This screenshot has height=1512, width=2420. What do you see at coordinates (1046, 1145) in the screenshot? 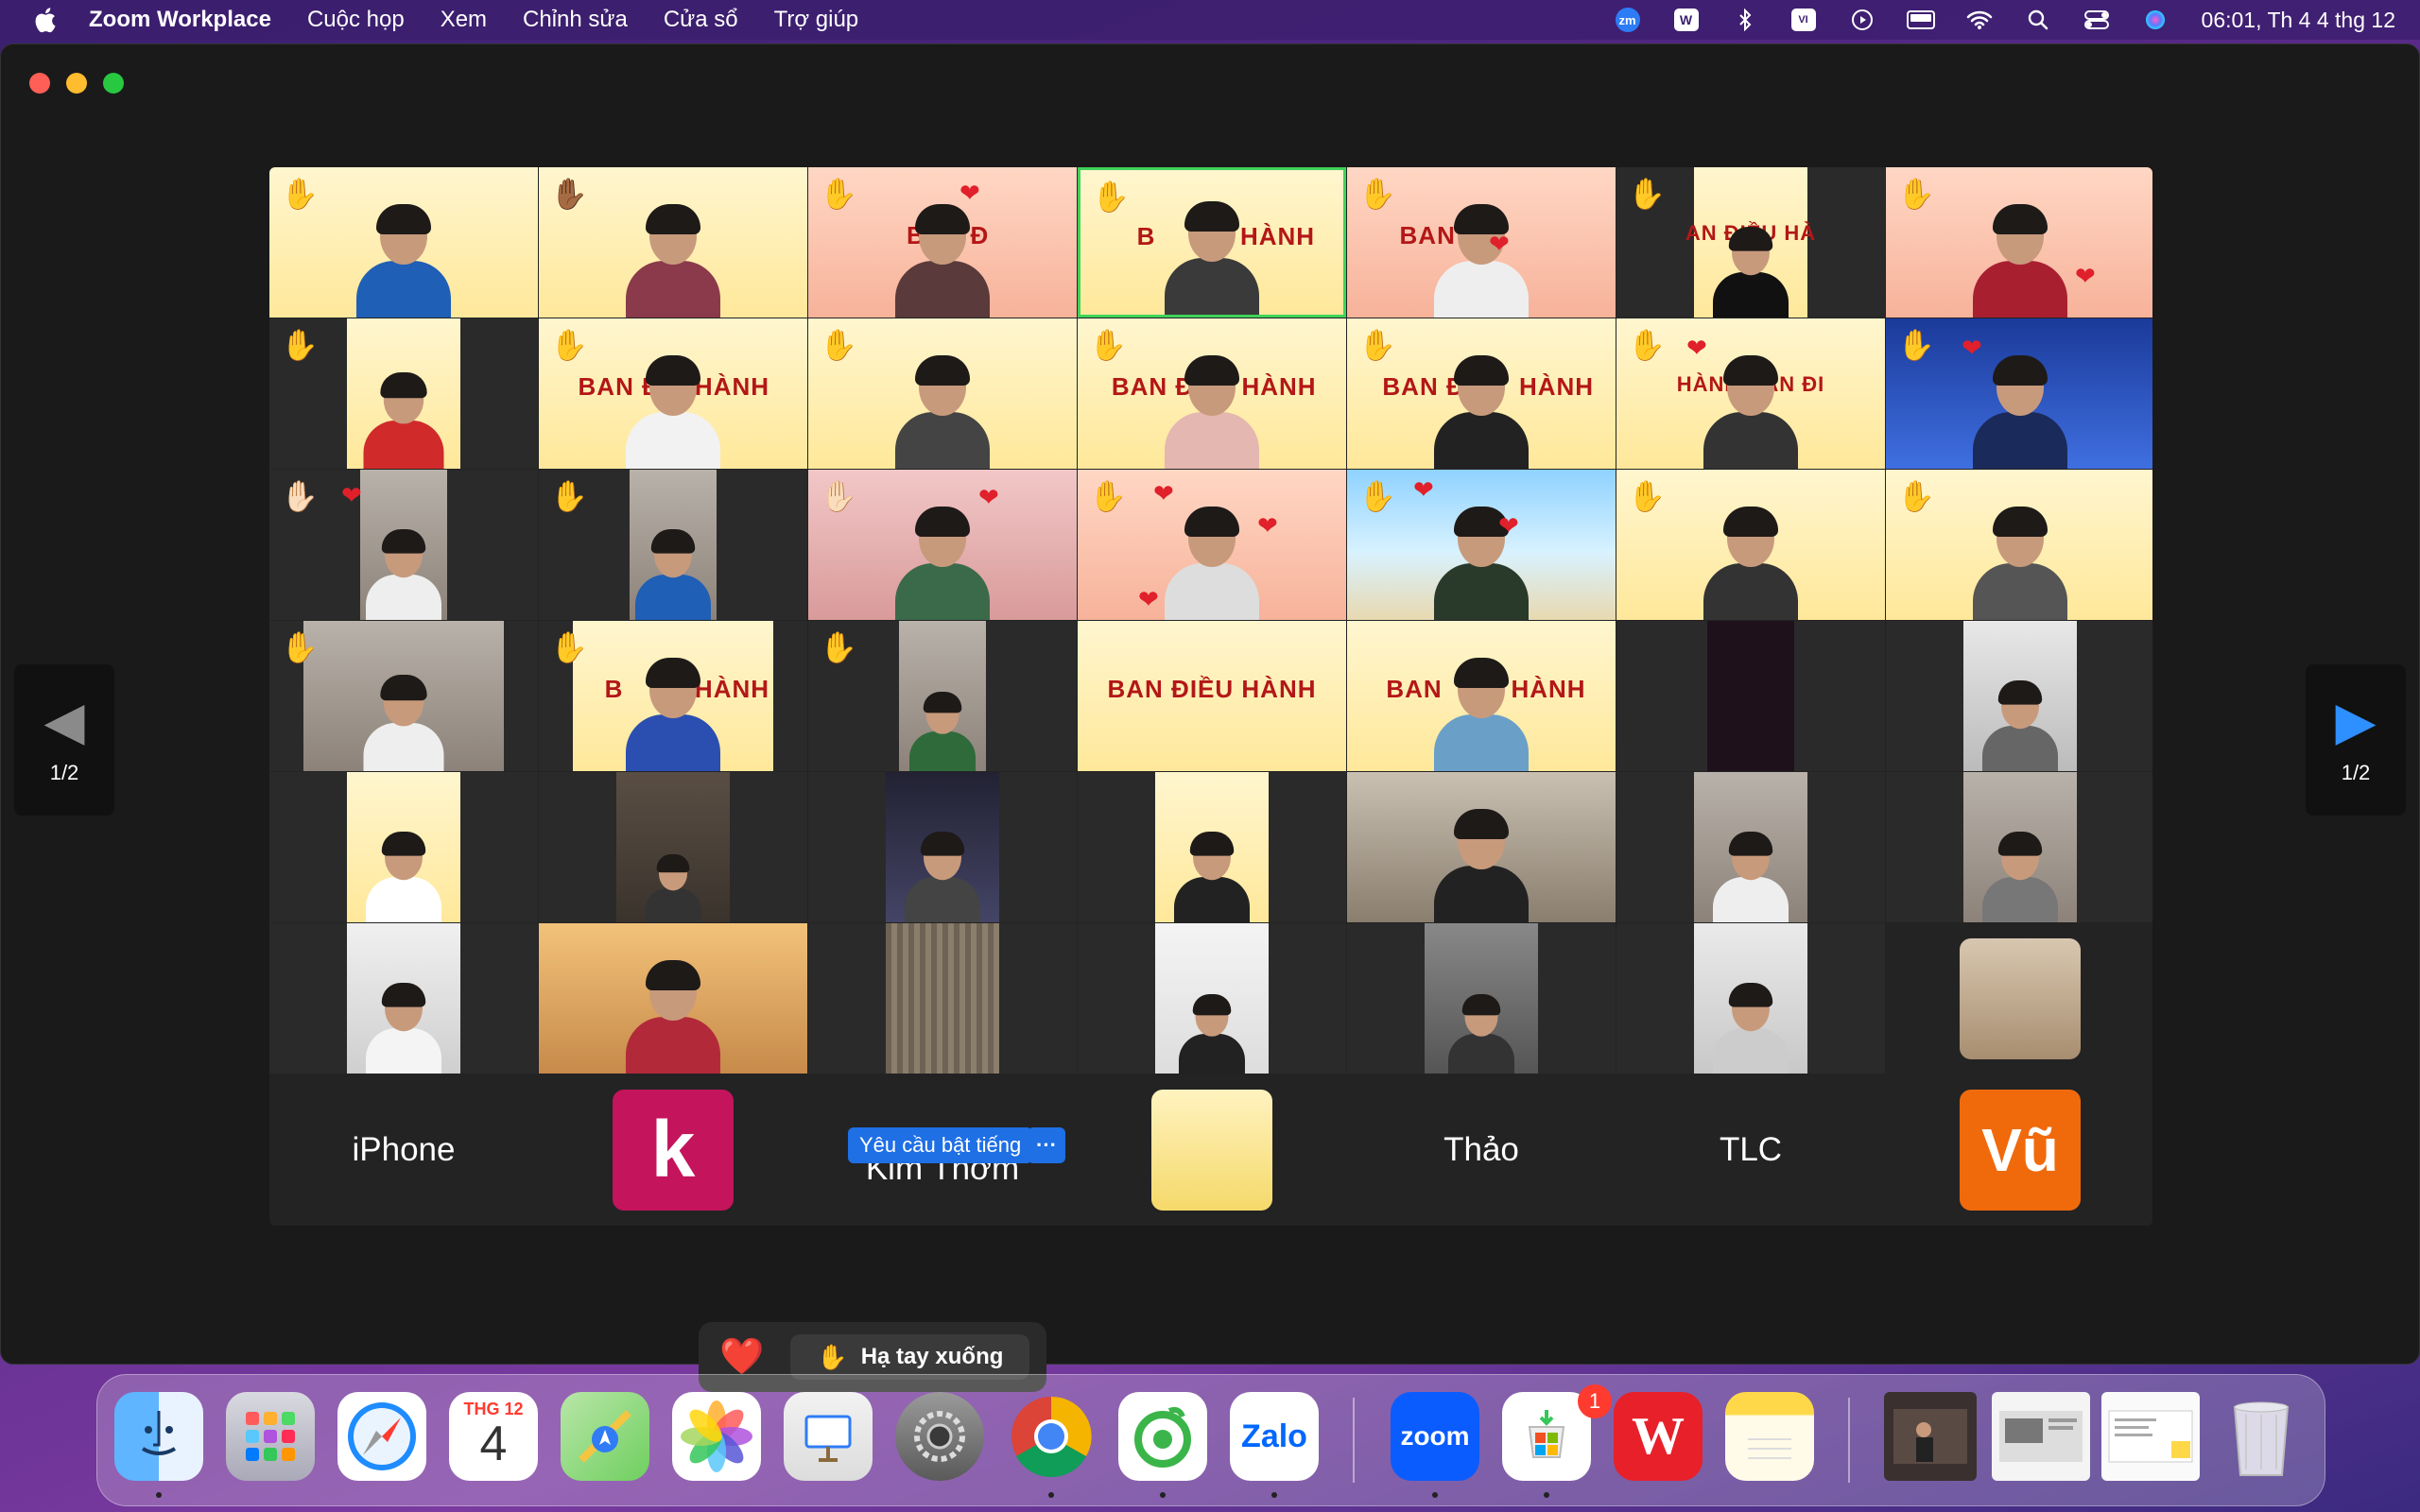
I see `more-options-button: ···` at bounding box center [1046, 1145].